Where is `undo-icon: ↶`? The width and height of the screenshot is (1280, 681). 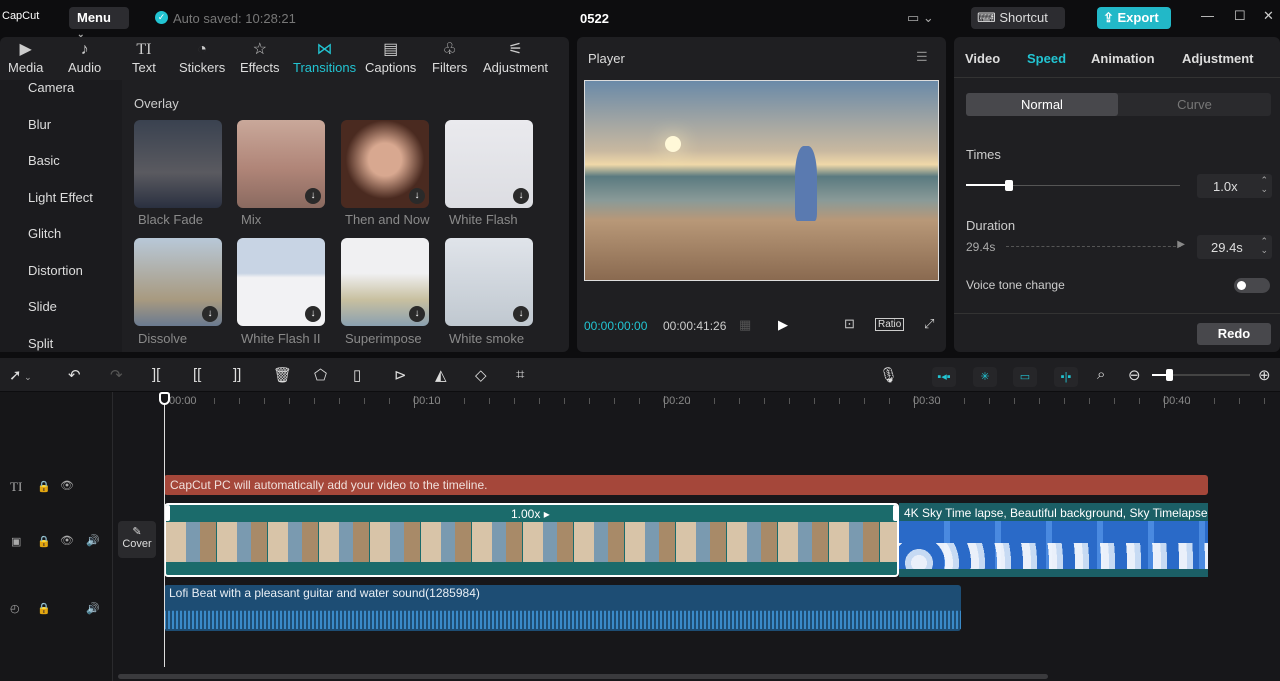
undo-icon: ↶ is located at coordinates (74, 375).